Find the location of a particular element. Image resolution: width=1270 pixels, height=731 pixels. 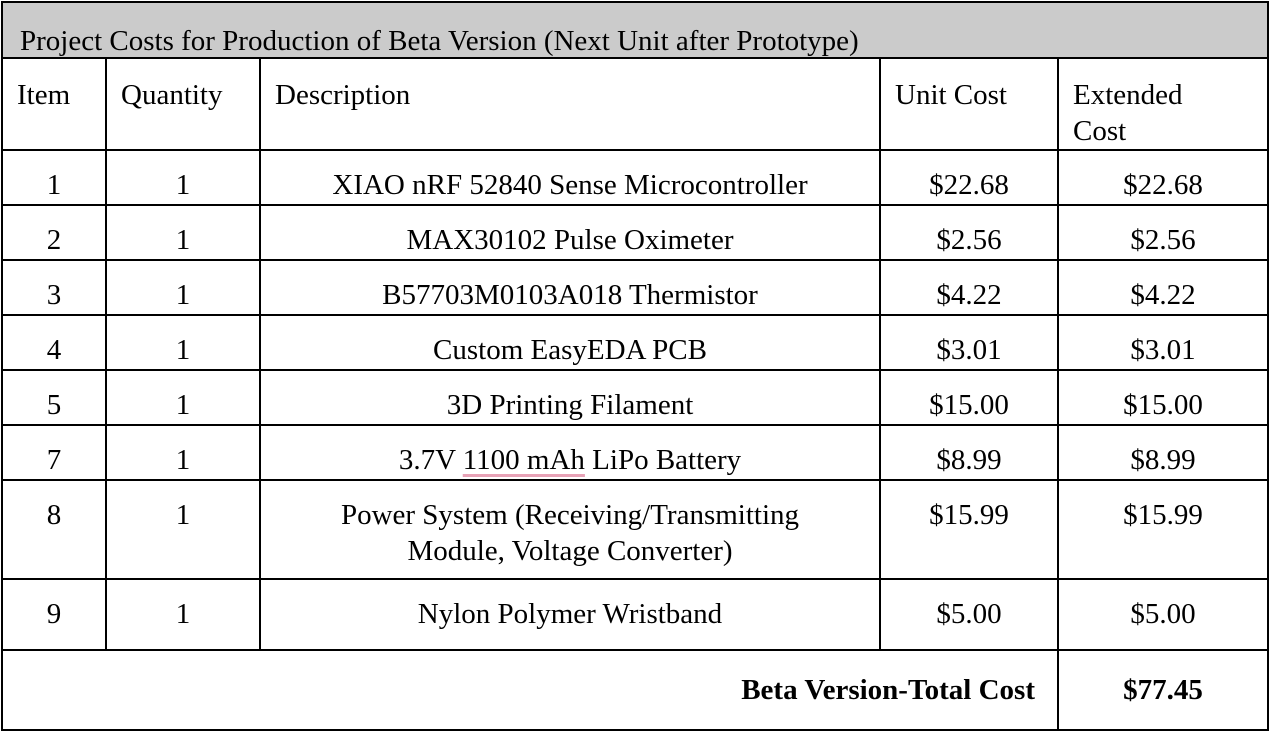

cell-extended-cost: $15.00 is located at coordinates (1163, 397).